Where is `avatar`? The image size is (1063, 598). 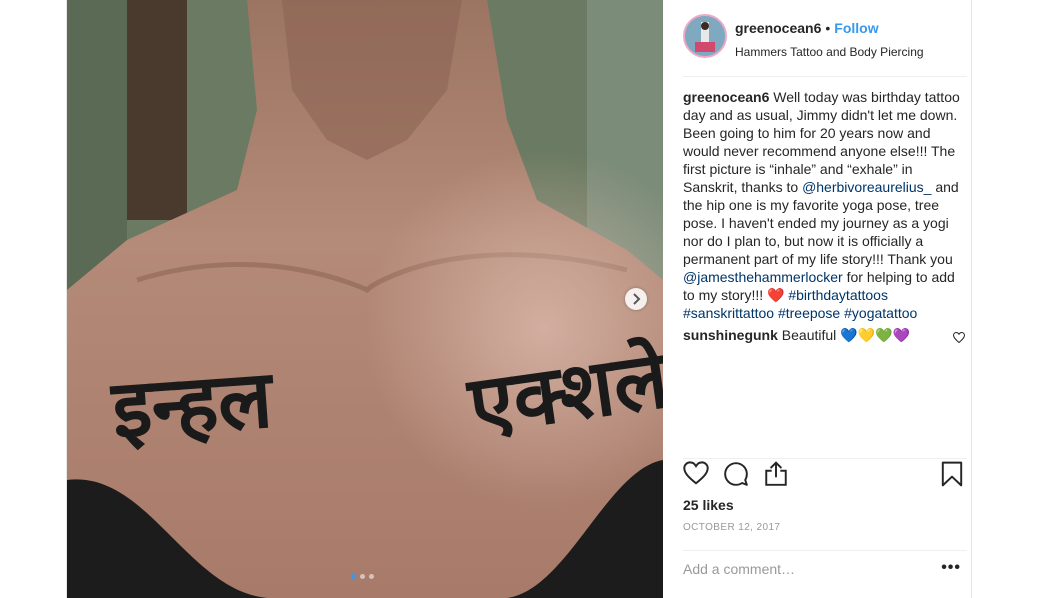 avatar is located at coordinates (705, 36).